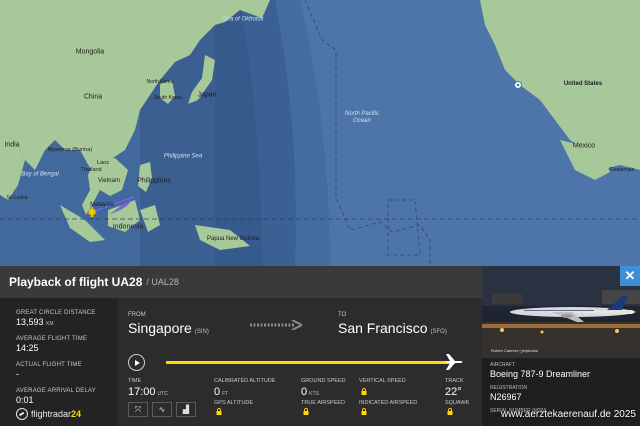  Describe the element at coordinates (506, 397) in the screenshot. I see `registration-value: N26967` at that location.